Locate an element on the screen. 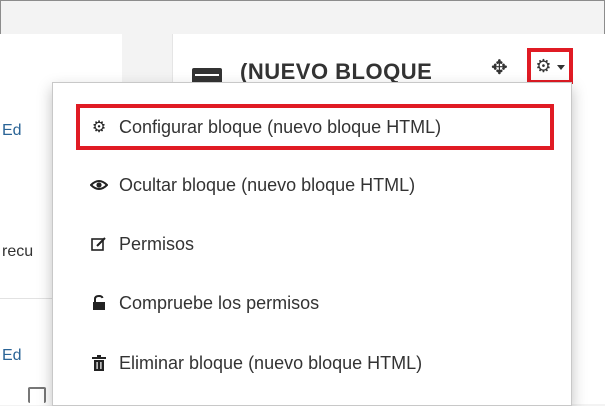  menu-item-hide-block: Ocultar bloque (nuevo bloque HTML) is located at coordinates (312, 185).